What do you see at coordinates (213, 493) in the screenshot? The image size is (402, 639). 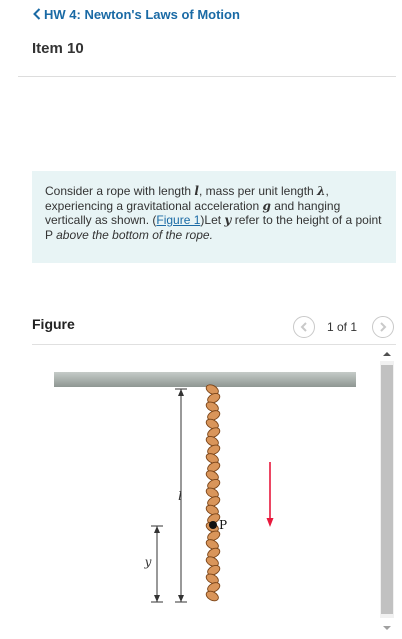 I see `rope` at bounding box center [213, 493].